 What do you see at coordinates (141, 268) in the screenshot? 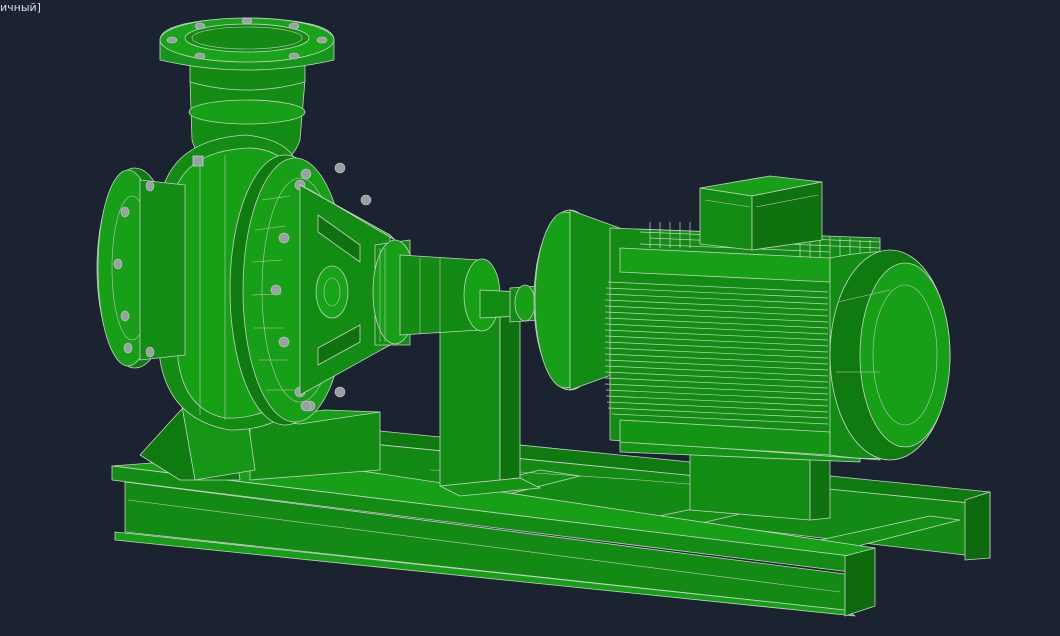
I see `suction-flange` at bounding box center [141, 268].